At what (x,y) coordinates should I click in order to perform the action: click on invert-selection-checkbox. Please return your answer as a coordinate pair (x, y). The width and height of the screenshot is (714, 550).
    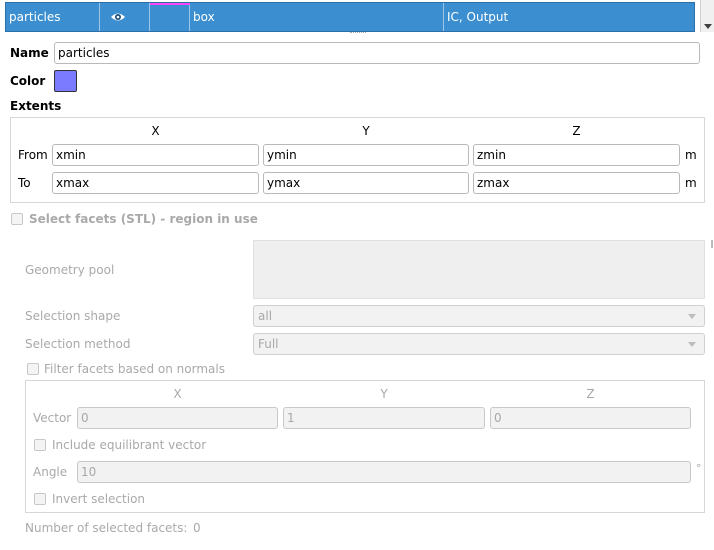
    Looking at the image, I should click on (40, 499).